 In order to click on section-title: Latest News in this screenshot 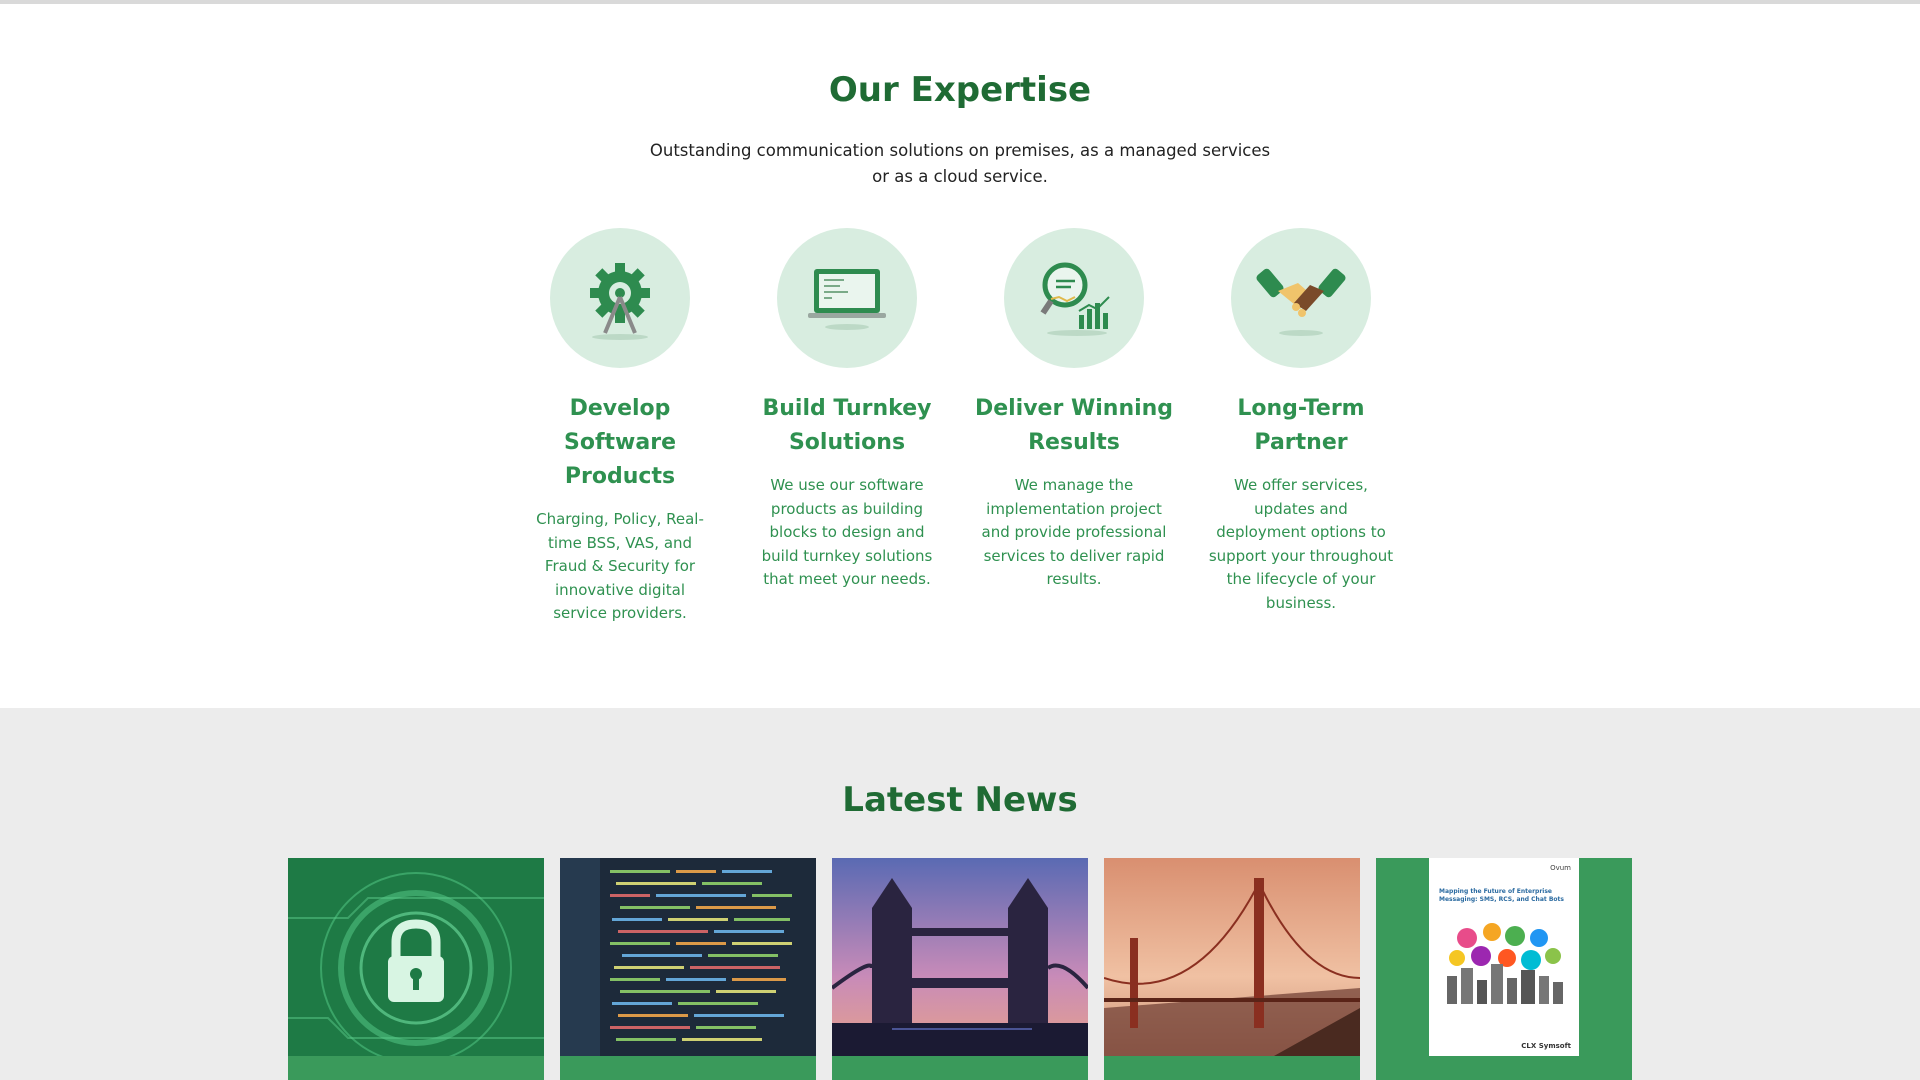, I will do `click(960, 800)`.